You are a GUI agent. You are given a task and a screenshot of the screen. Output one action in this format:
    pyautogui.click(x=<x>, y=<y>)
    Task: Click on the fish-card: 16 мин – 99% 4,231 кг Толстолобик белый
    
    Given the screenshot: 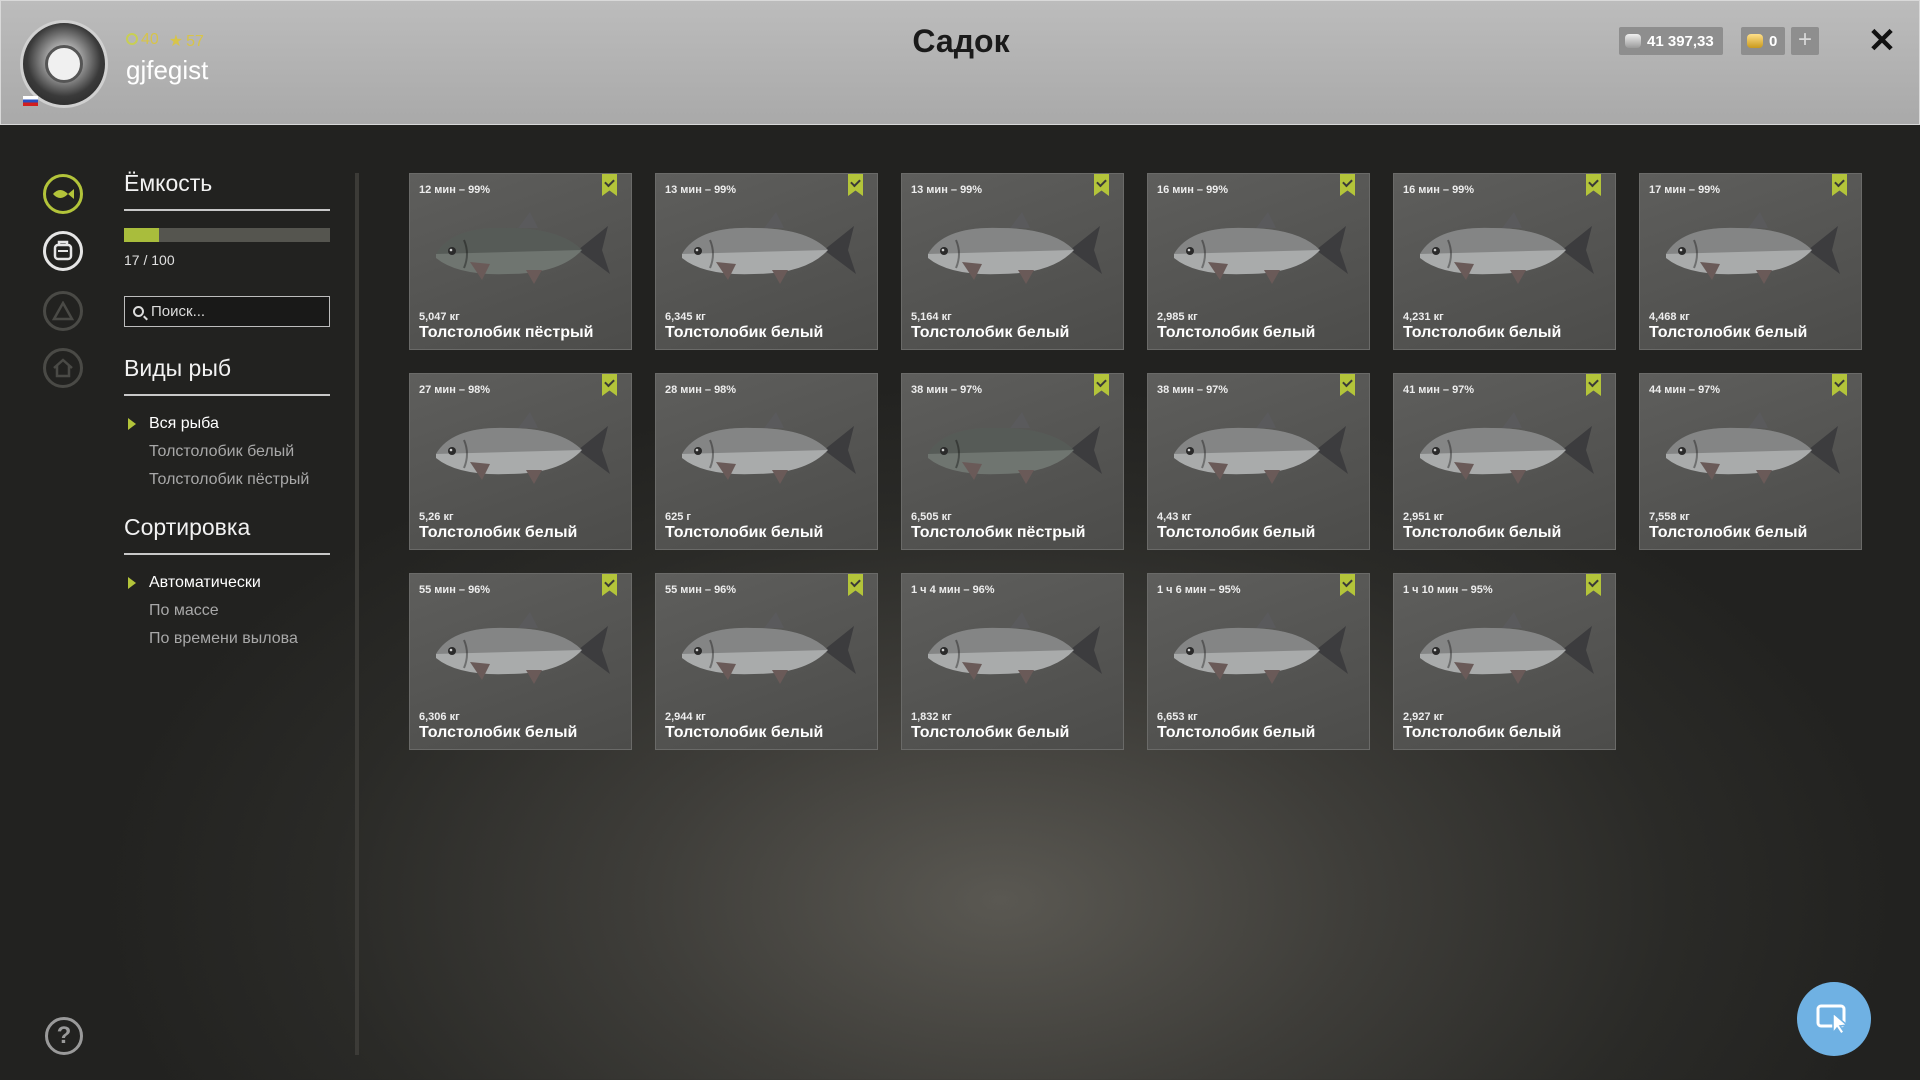 What is the action you would take?
    pyautogui.click(x=1504, y=261)
    